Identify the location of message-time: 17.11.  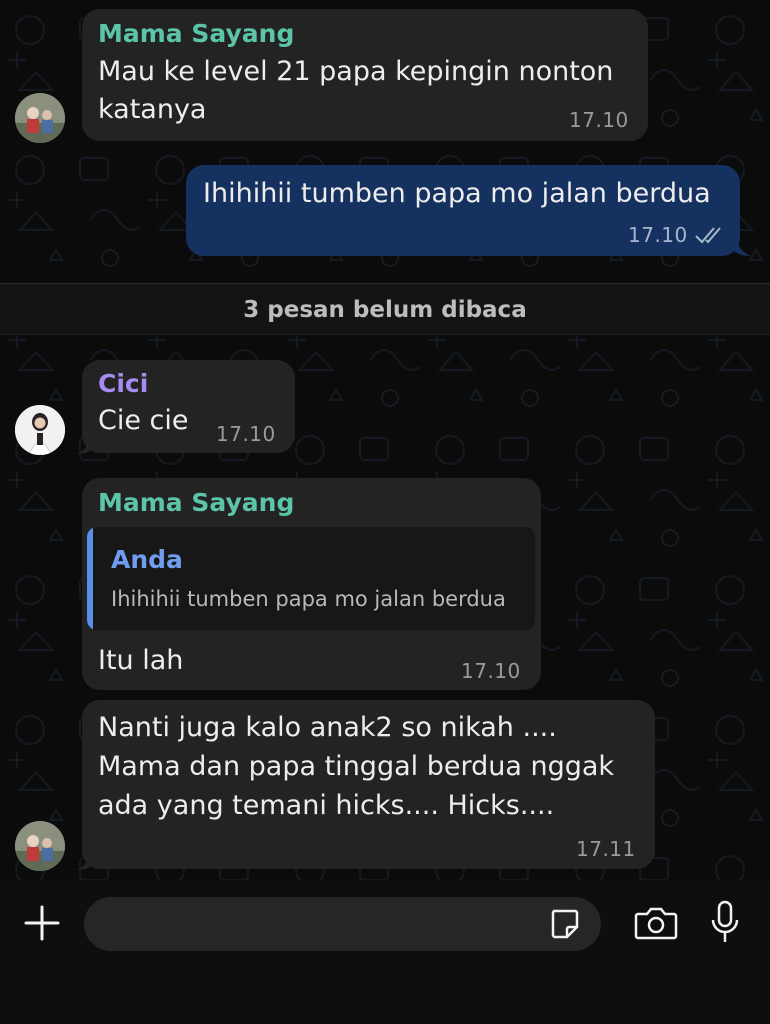
(606, 849).